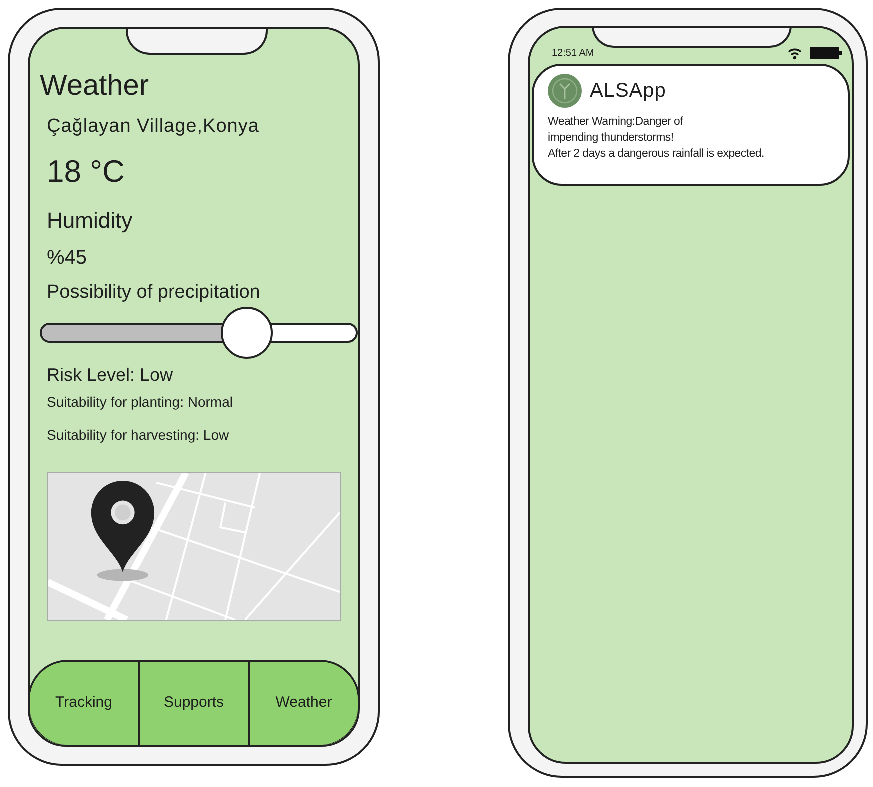 The height and width of the screenshot is (787, 873). I want to click on nav-tab: Weather, so click(303, 703).